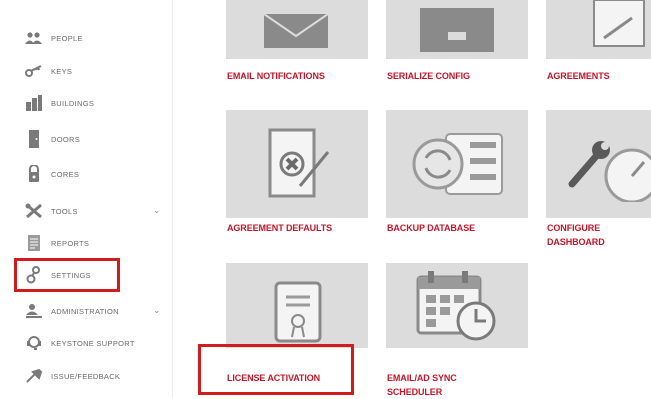 This screenshot has height=399, width=651. I want to click on agreement-defaults-icon, so click(301, 164).